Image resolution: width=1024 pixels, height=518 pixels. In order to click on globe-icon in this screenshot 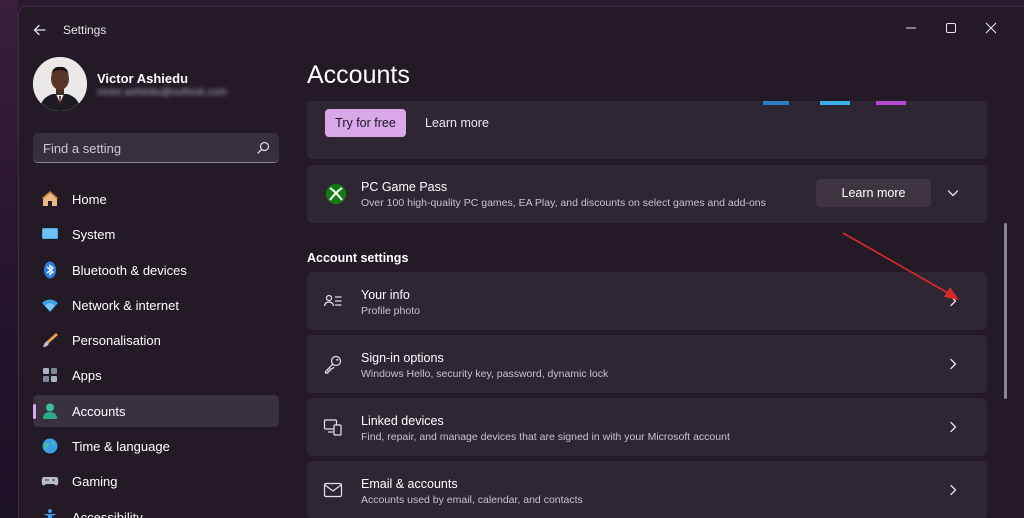, I will do `click(50, 446)`.